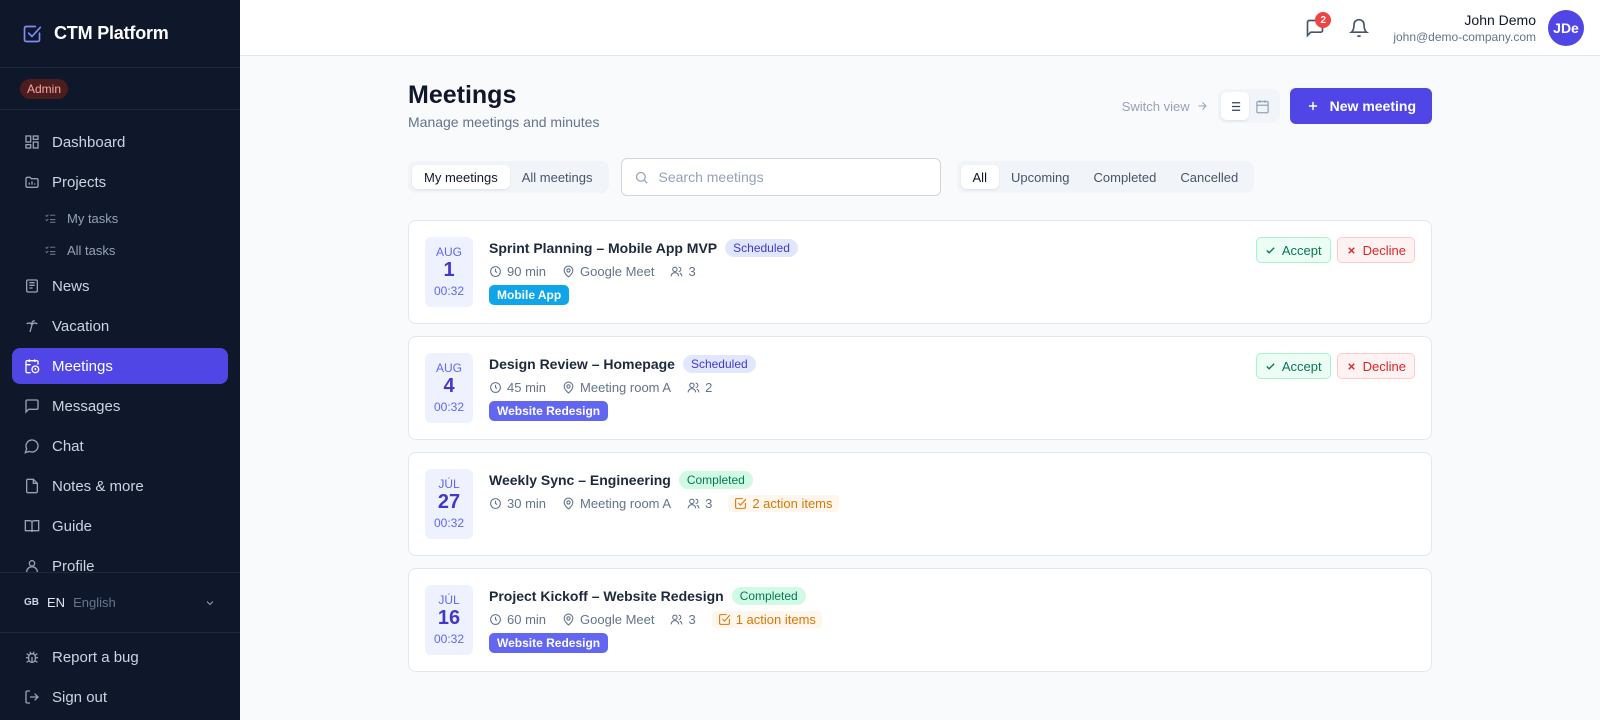  Describe the element at coordinates (1464, 28) in the screenshot. I see `user-info: John Demo john@demo-company.com` at that location.